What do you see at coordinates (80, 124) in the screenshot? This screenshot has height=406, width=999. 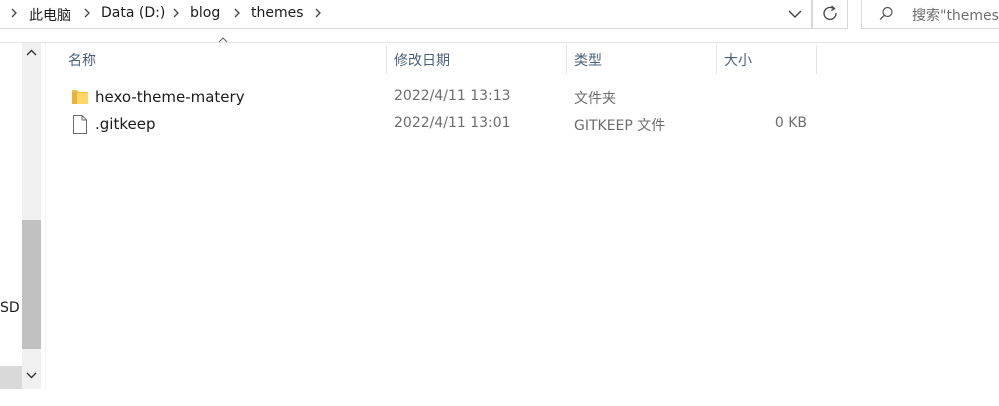 I see `file-icon` at bounding box center [80, 124].